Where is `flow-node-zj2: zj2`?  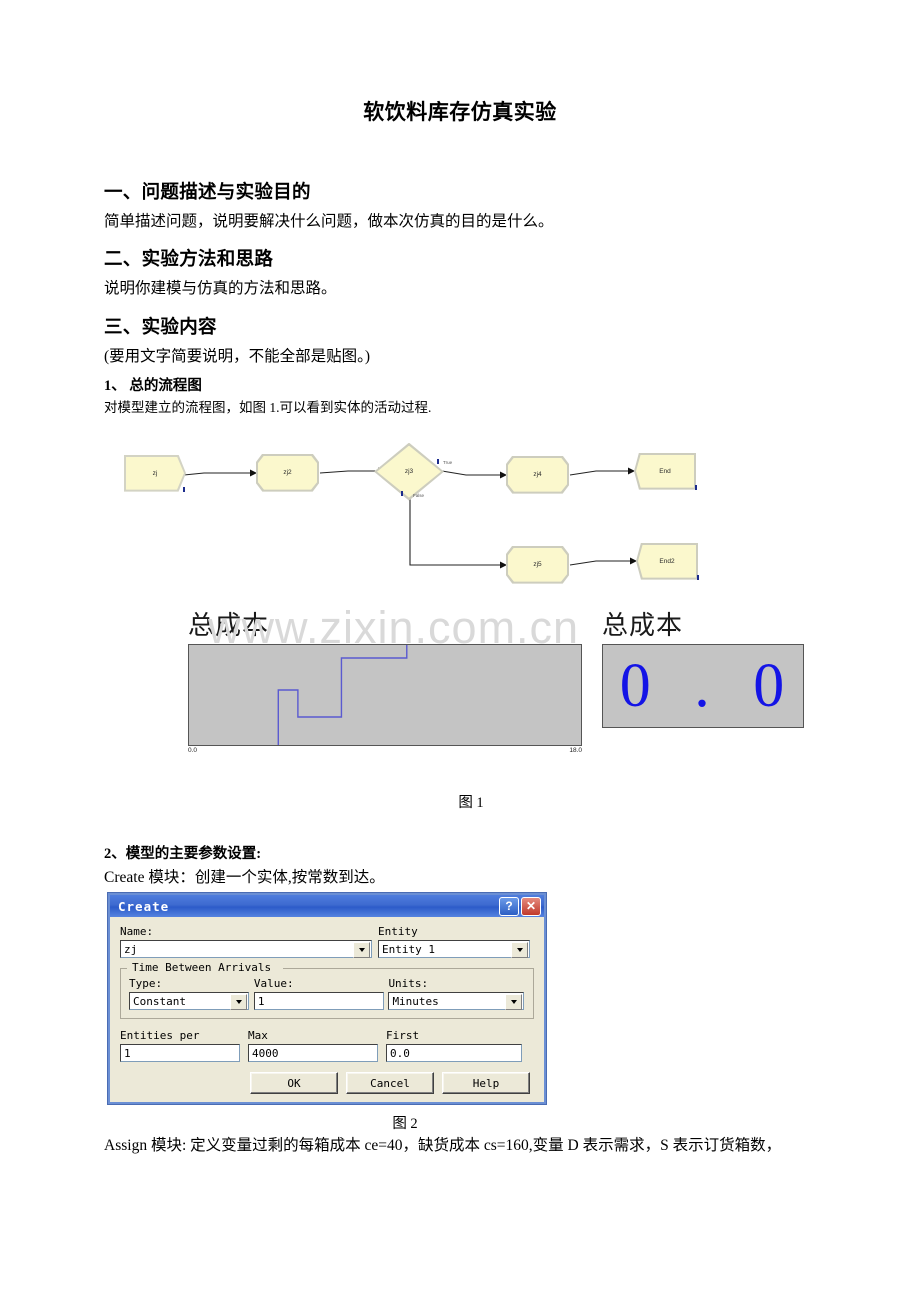
flow-node-zj2: zj2 is located at coordinates (287, 472).